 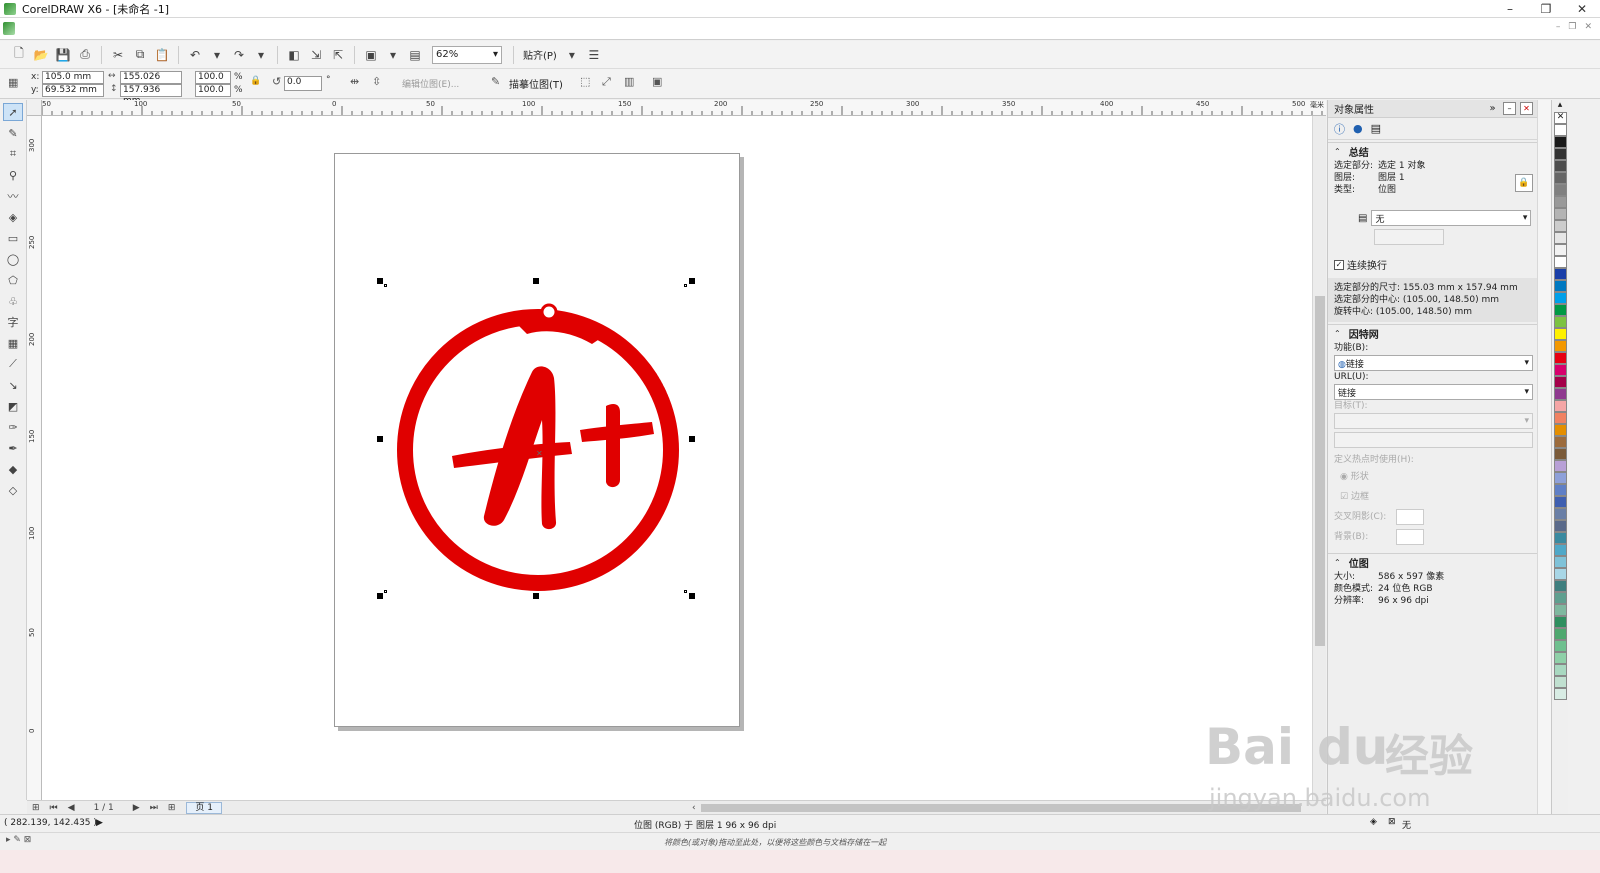 I want to click on lock-ratio-icon: 🔒, so click(x=255, y=81).